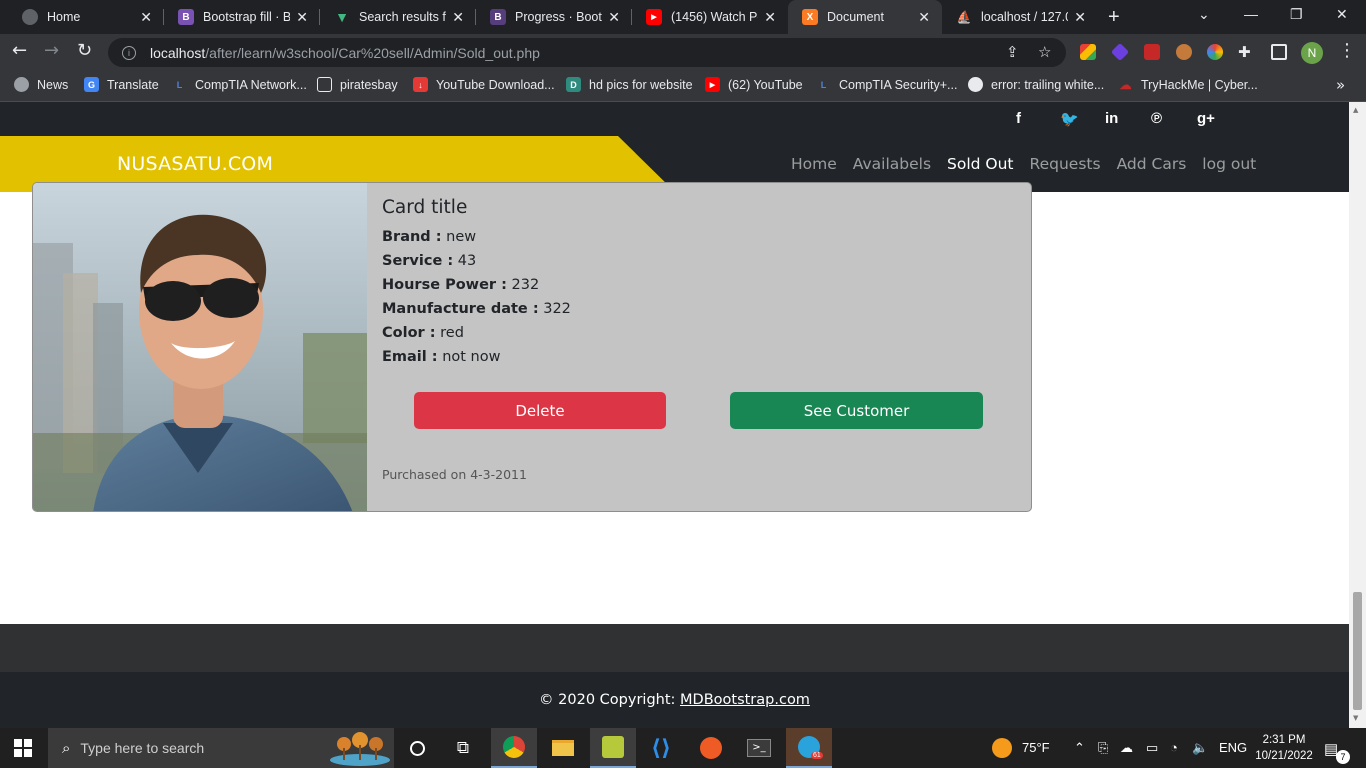  I want to click on volume-icon: 🔈, so click(1200, 748).